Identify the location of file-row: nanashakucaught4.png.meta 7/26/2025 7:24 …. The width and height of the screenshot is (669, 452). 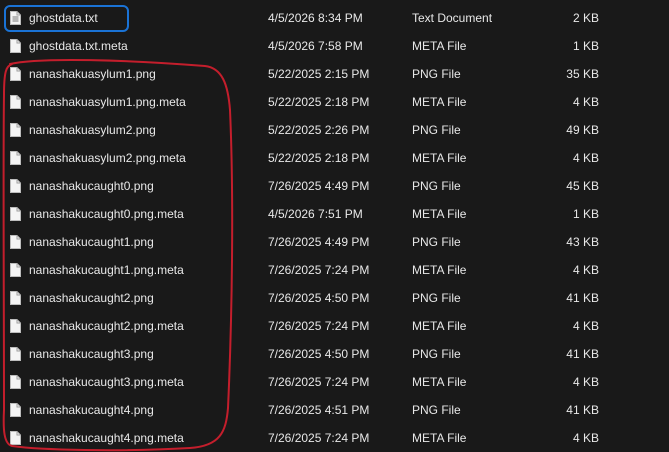
(334, 438).